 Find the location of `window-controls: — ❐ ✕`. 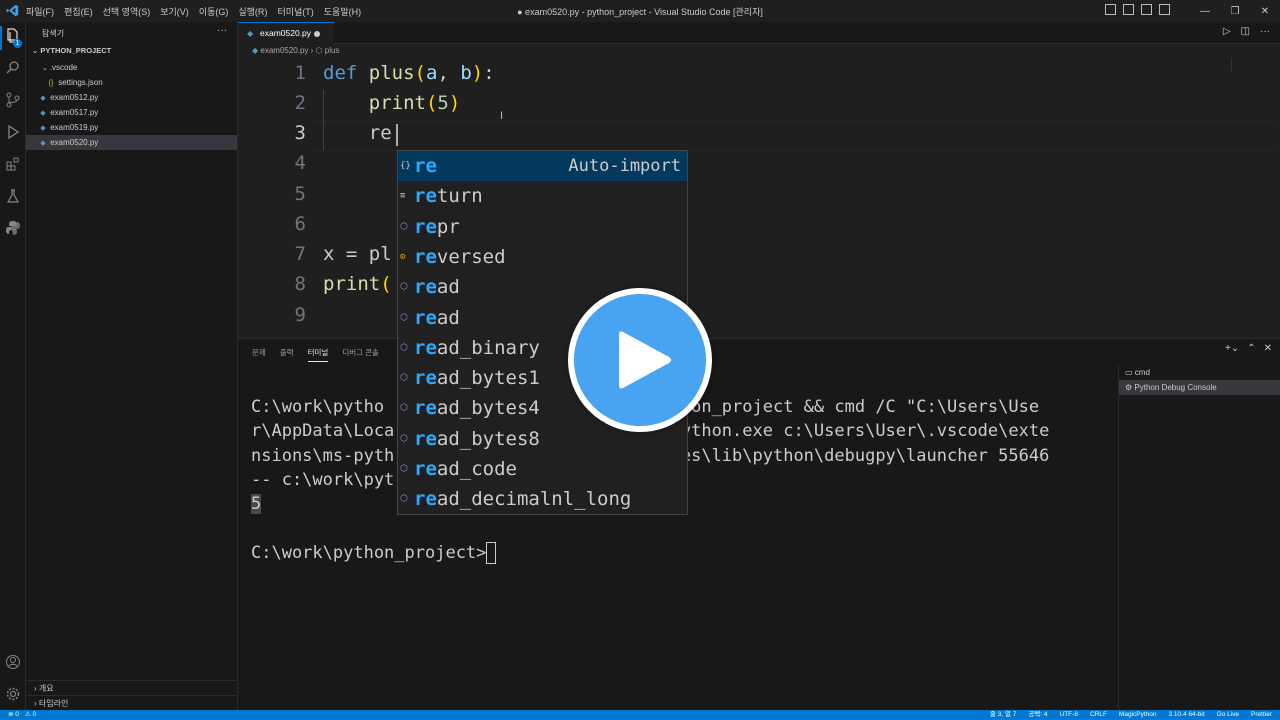

window-controls: — ❐ ✕ is located at coordinates (1235, 11).